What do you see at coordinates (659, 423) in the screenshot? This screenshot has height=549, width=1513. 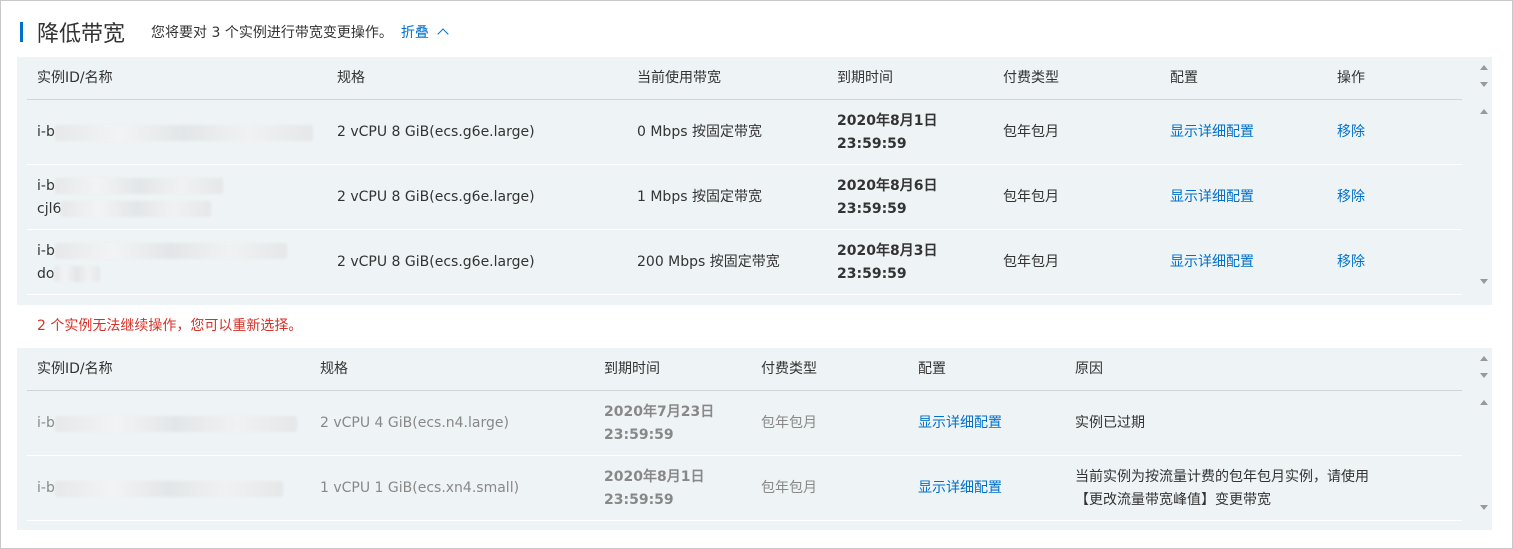 I see `expire-cell: 2020年7月23日 23:59:59` at bounding box center [659, 423].